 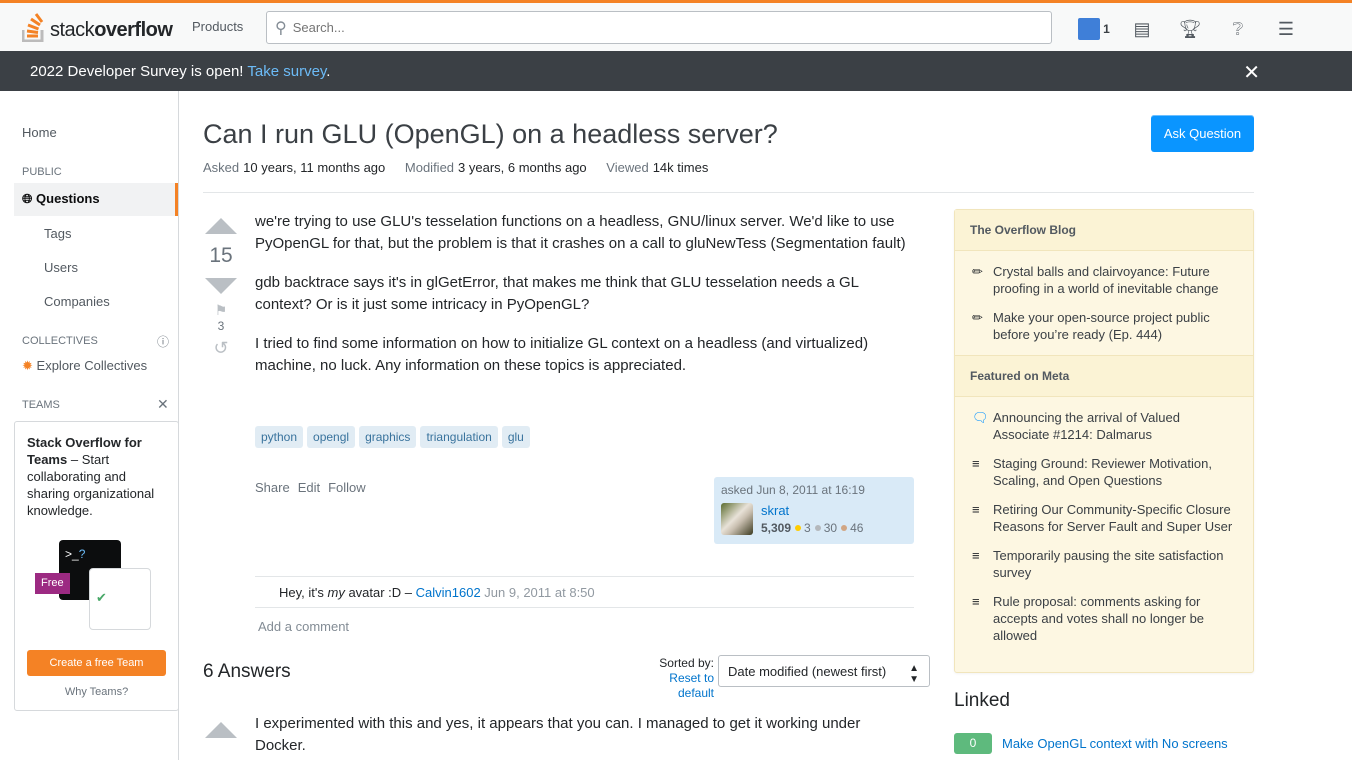 What do you see at coordinates (914, 674) in the screenshot?
I see `chevron-updown-icon: ▲ ▼` at bounding box center [914, 674].